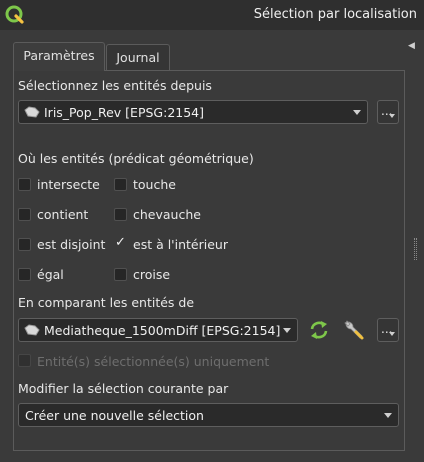 This screenshot has width=424, height=462. Describe the element at coordinates (136, 158) in the screenshot. I see `predicate-label: Où les entités (prédicat géométrique)` at that location.